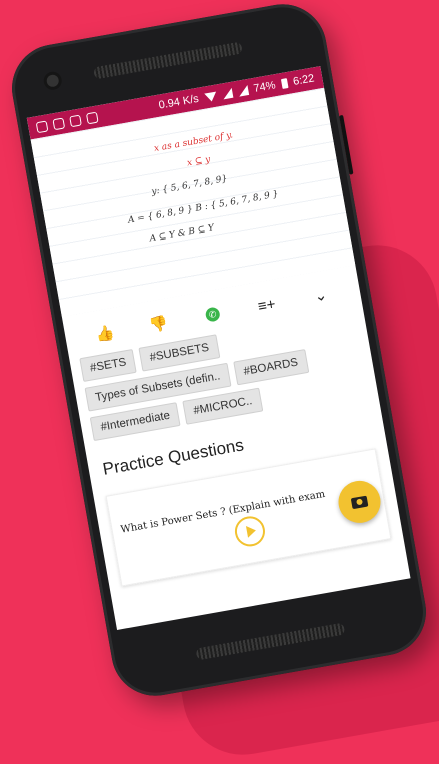 The width and height of the screenshot is (439, 764). Describe the element at coordinates (178, 102) in the screenshot. I see `network-speed: 0.94 K/s` at that location.